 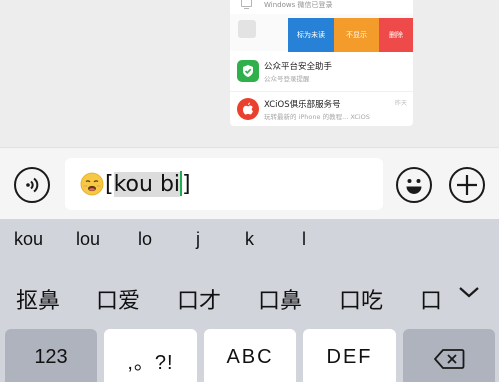 What do you see at coordinates (361, 299) in the screenshot?
I see `candidate-word: 口吃` at bounding box center [361, 299].